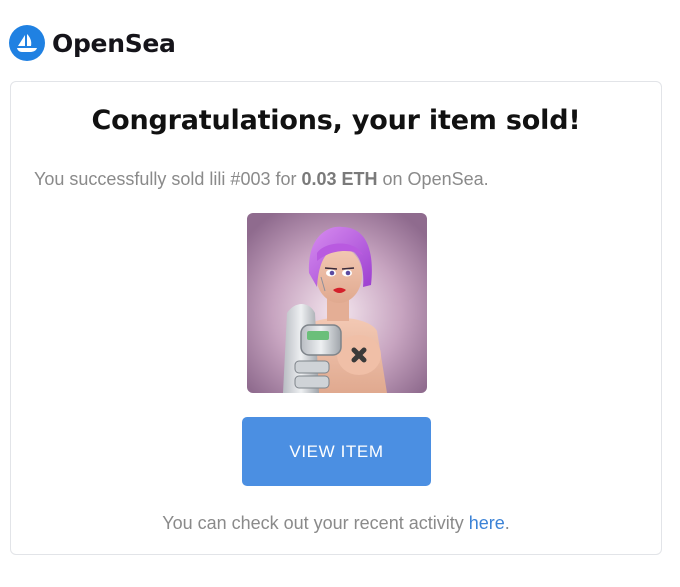 The height and width of the screenshot is (587, 680). I want to click on opensea-logo-icon, so click(27, 43).